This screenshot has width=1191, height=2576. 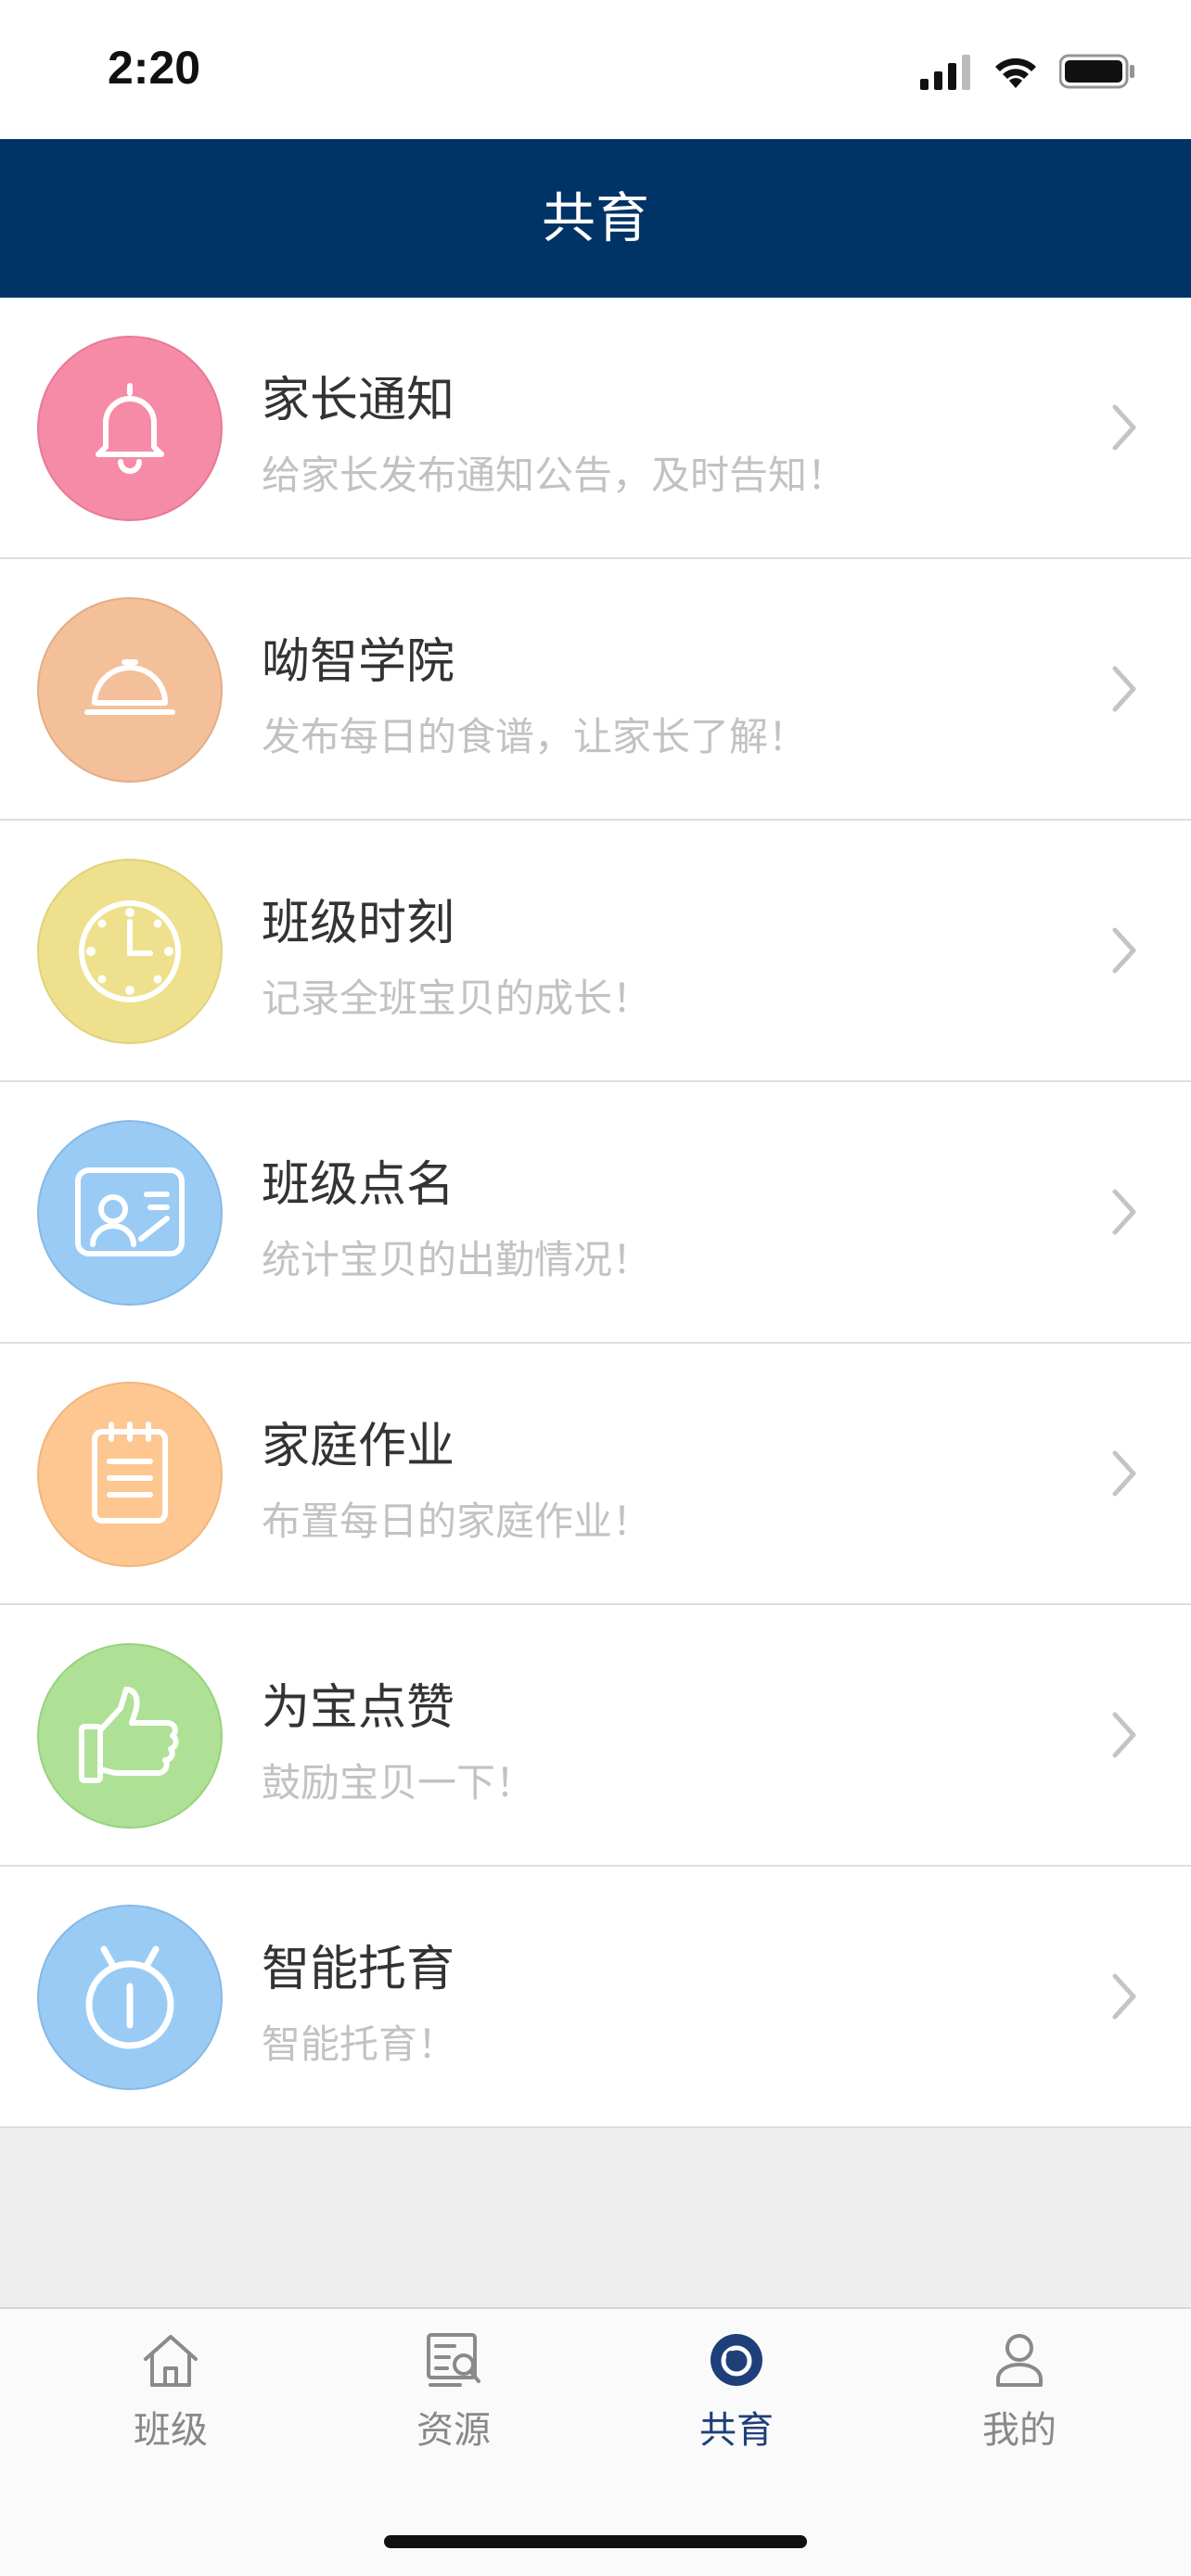 What do you see at coordinates (453, 2431) in the screenshot?
I see `tab-label: 资源` at bounding box center [453, 2431].